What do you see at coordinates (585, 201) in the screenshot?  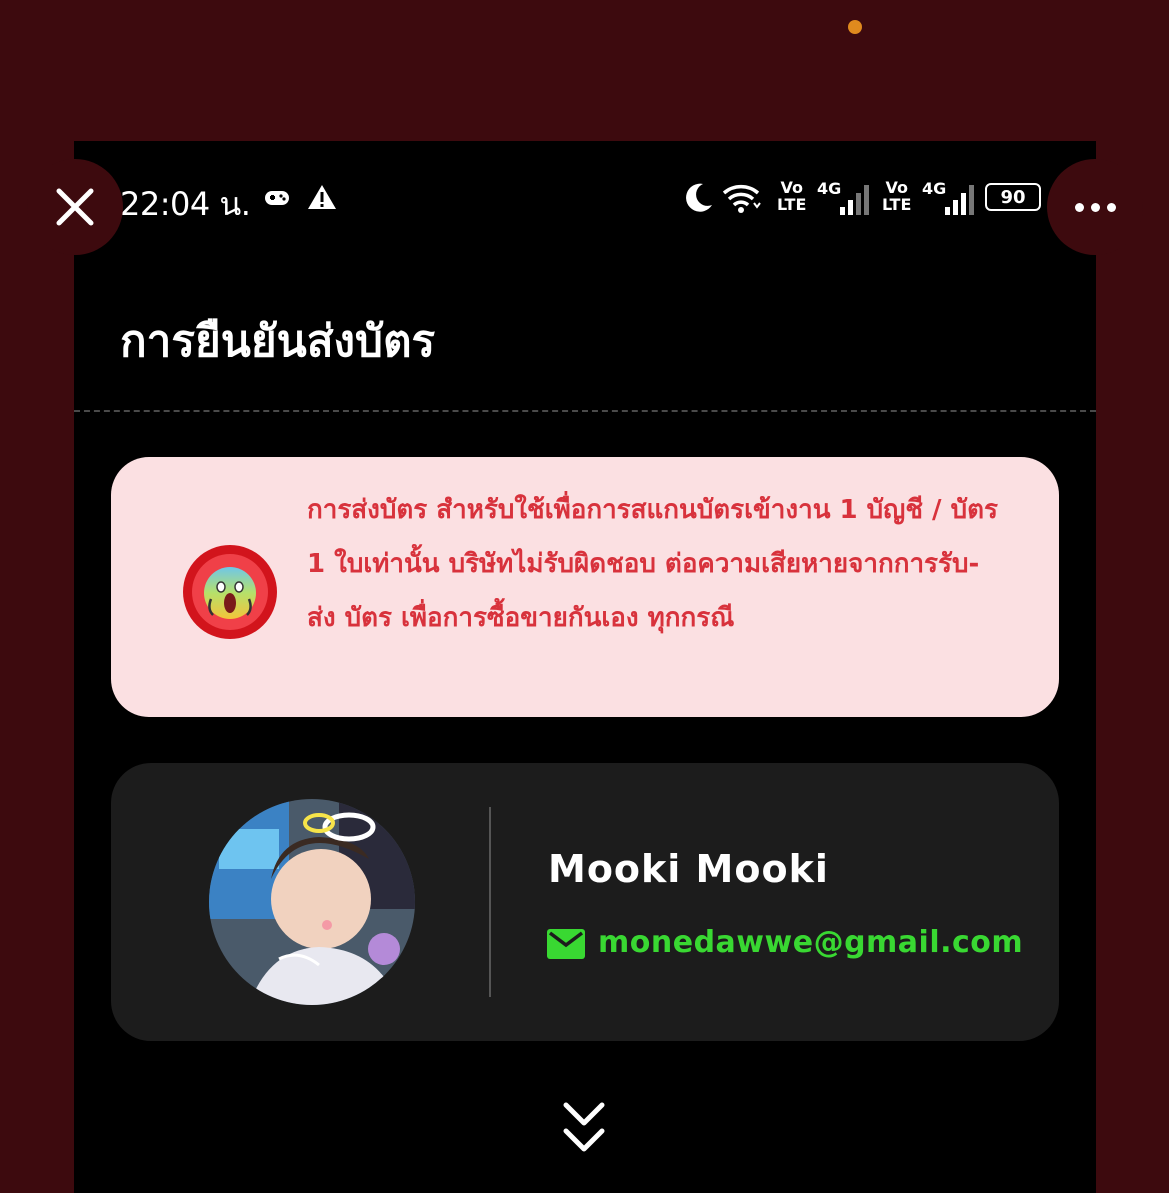 I see `status-bar: 22:04 น. Vo LTE 4G Vo LTE 4G 90` at bounding box center [585, 201].